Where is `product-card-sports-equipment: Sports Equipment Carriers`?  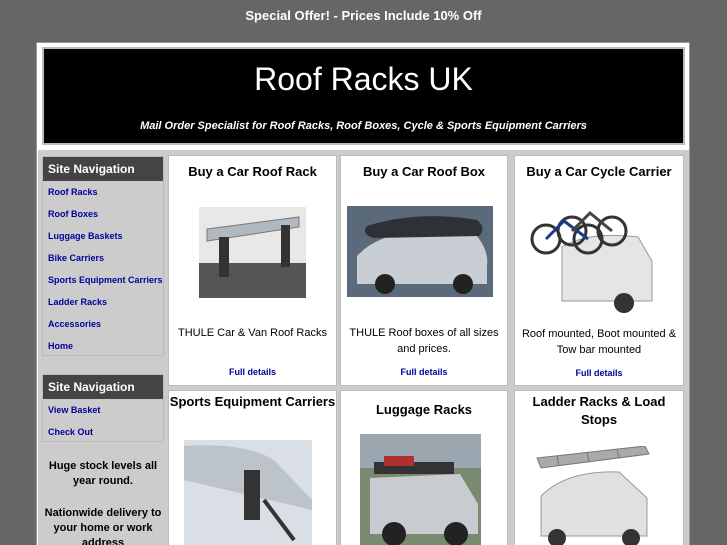
product-card-sports-equipment: Sports Equipment Carriers is located at coordinates (252, 467).